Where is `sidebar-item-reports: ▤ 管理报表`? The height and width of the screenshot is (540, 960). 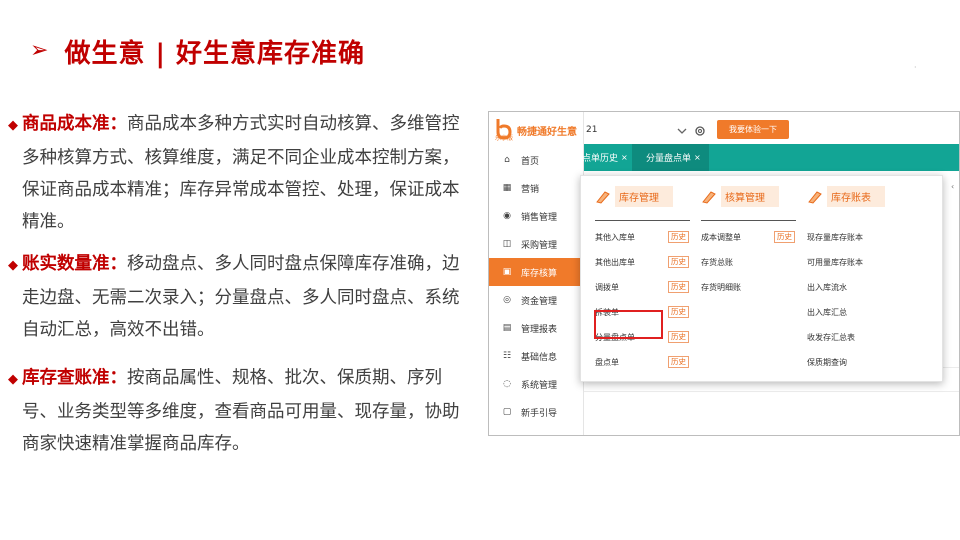 sidebar-item-reports: ▤ 管理报表 is located at coordinates (536, 328).